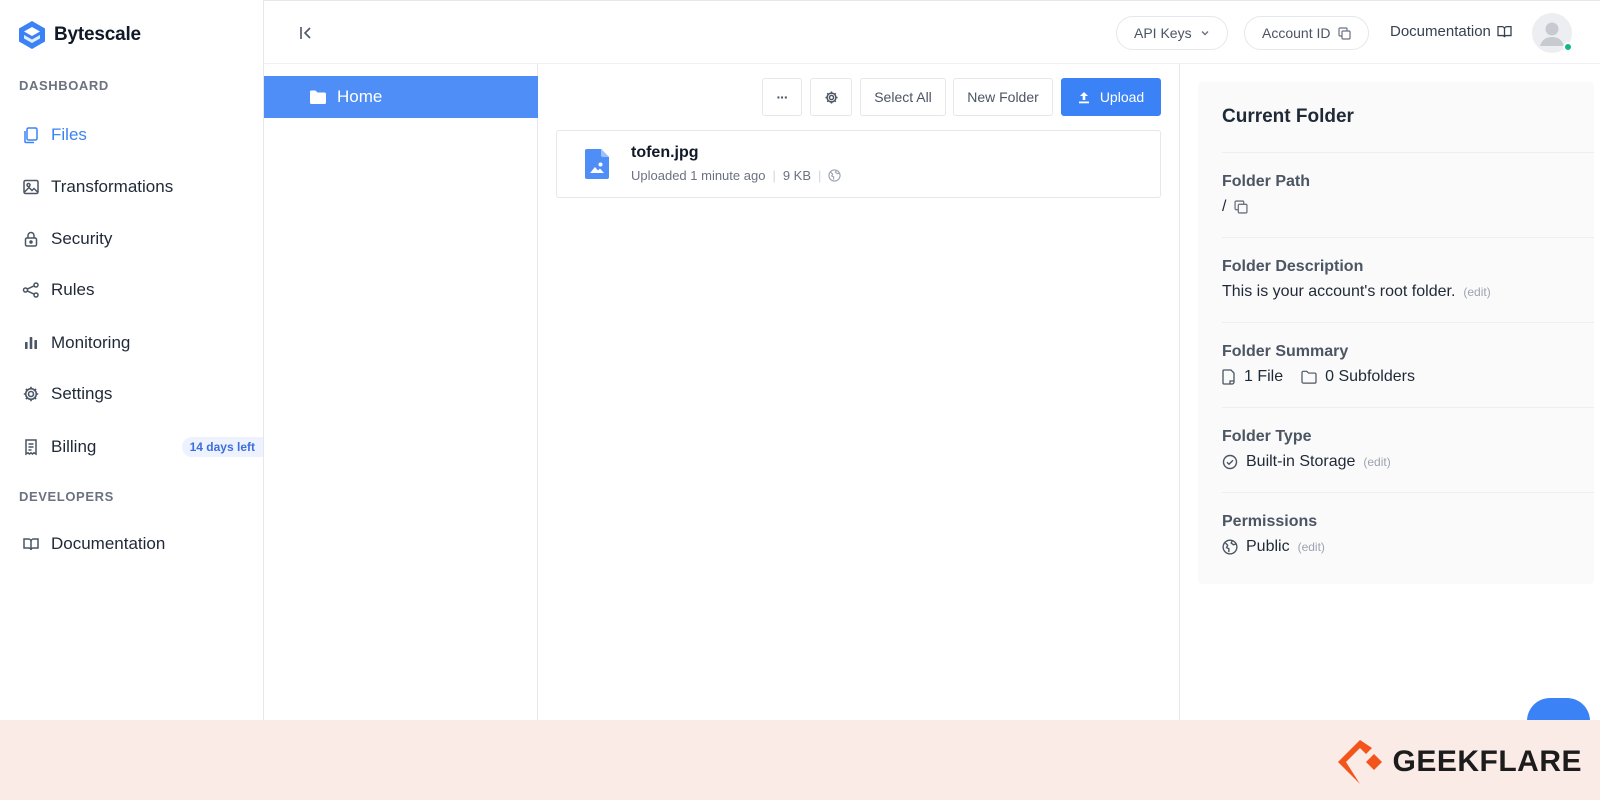 The width and height of the screenshot is (1600, 800). I want to click on new-folder-button: New Folder, so click(1003, 97).